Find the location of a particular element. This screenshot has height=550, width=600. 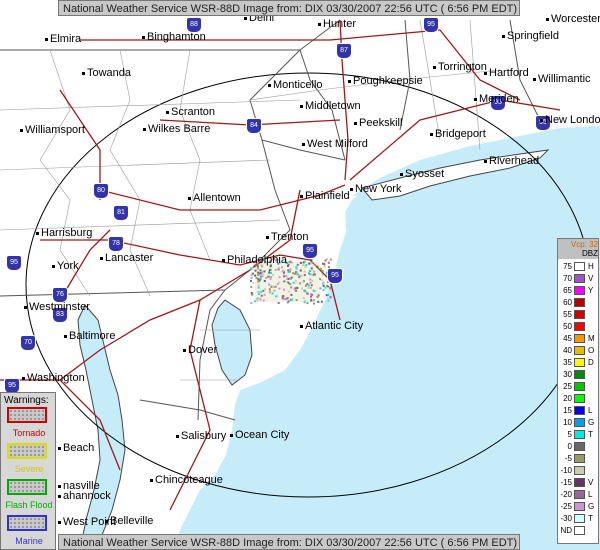

legend-row: -30 T is located at coordinates (578, 518).